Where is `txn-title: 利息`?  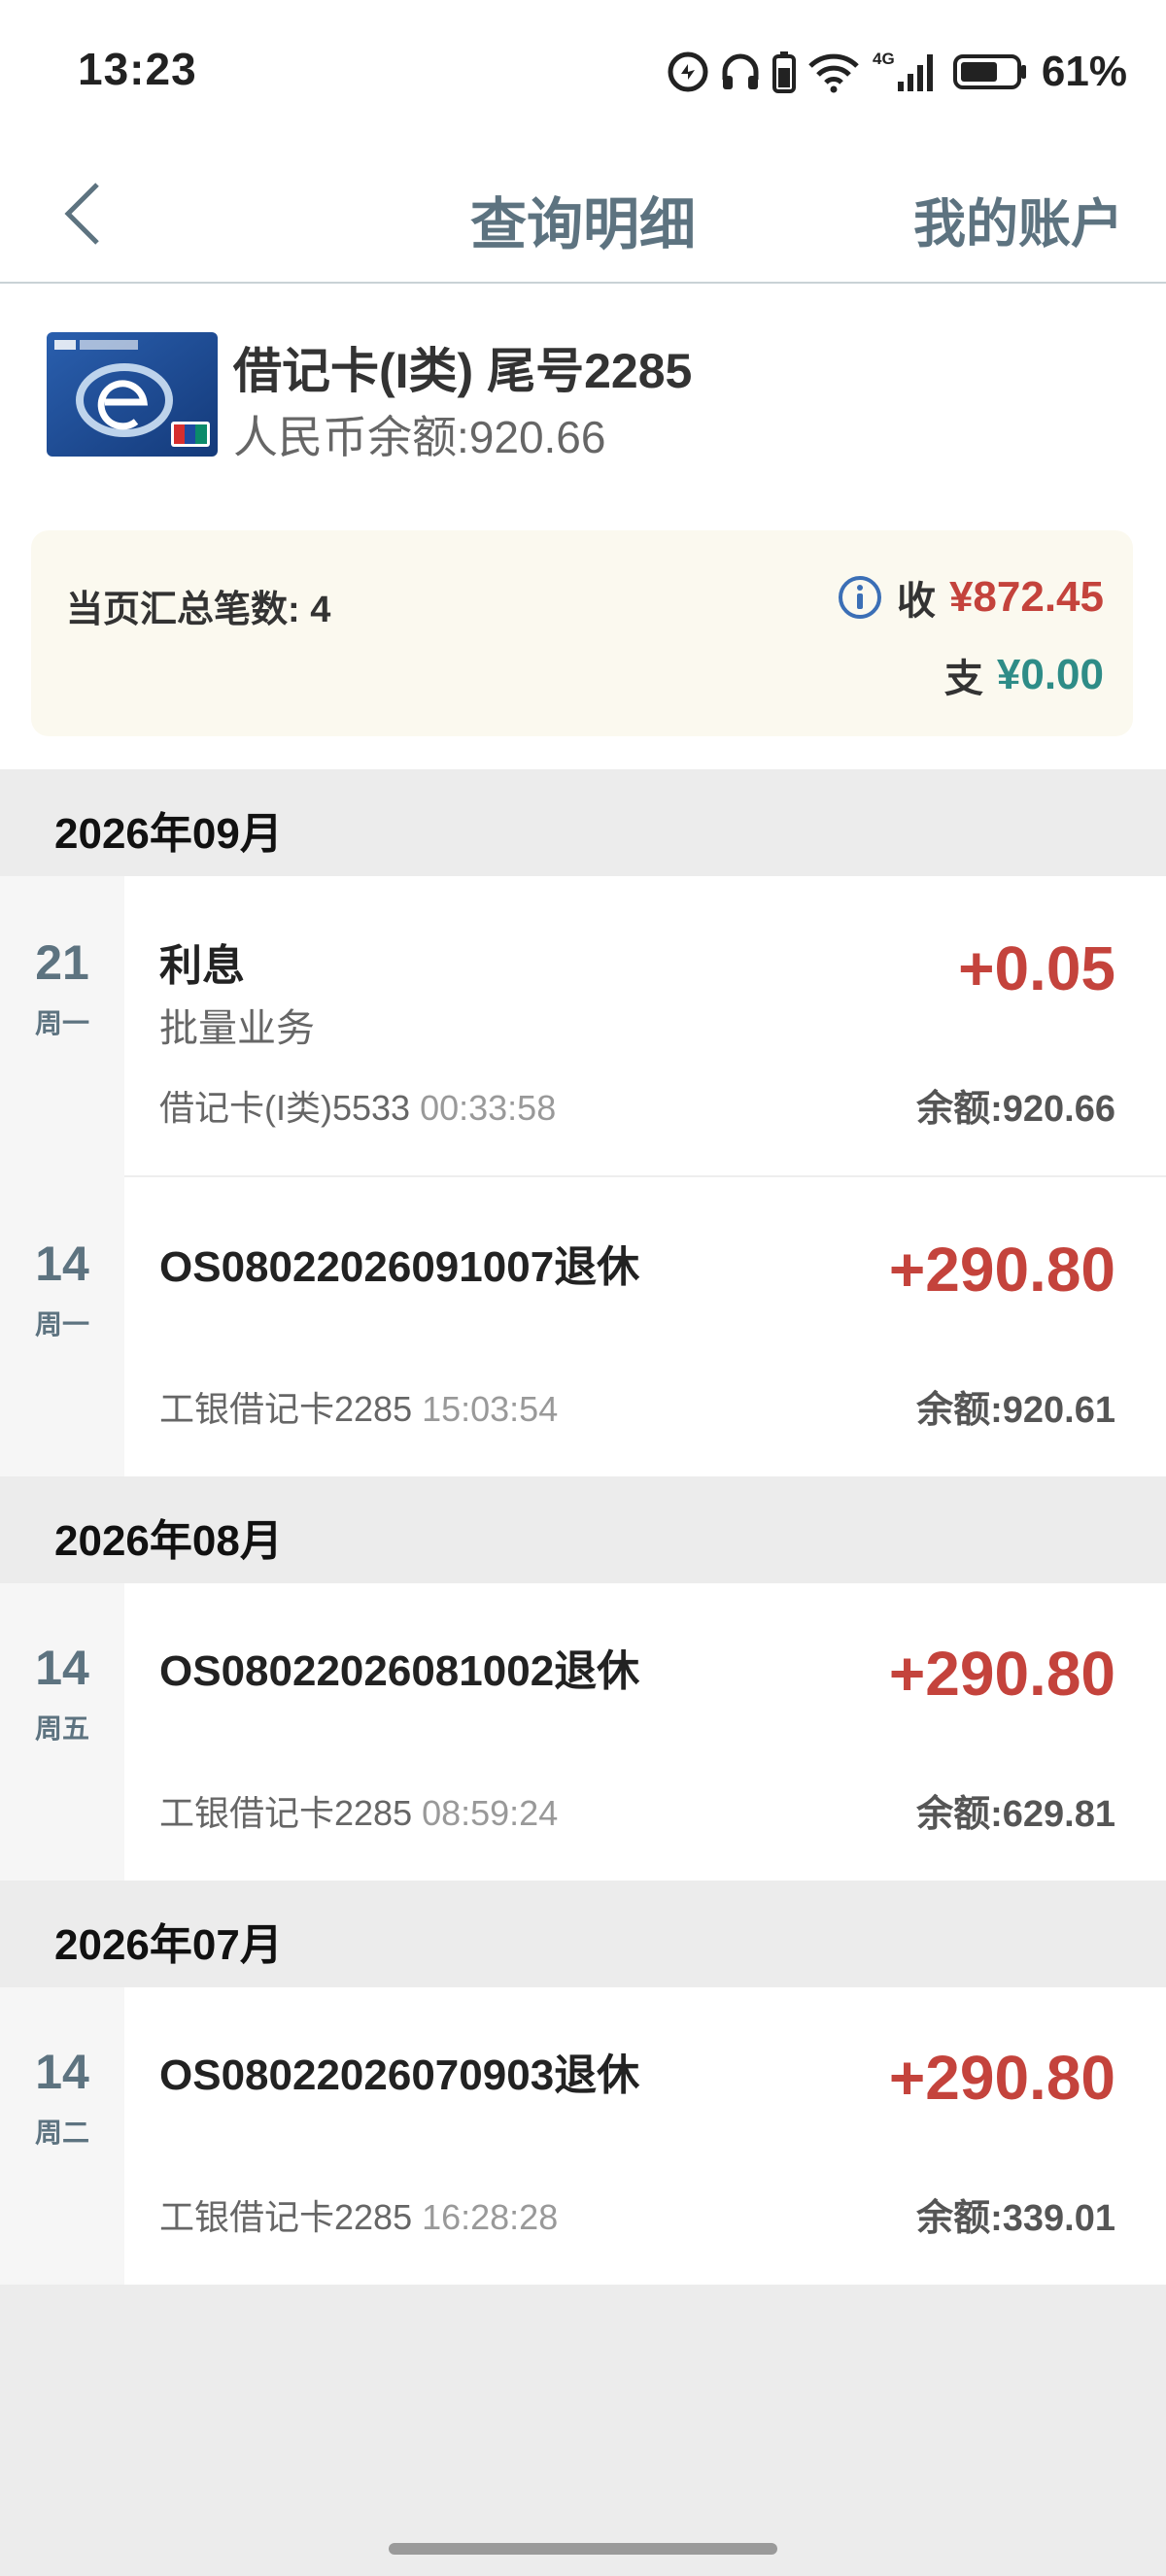
txn-title: 利息 is located at coordinates (202, 966).